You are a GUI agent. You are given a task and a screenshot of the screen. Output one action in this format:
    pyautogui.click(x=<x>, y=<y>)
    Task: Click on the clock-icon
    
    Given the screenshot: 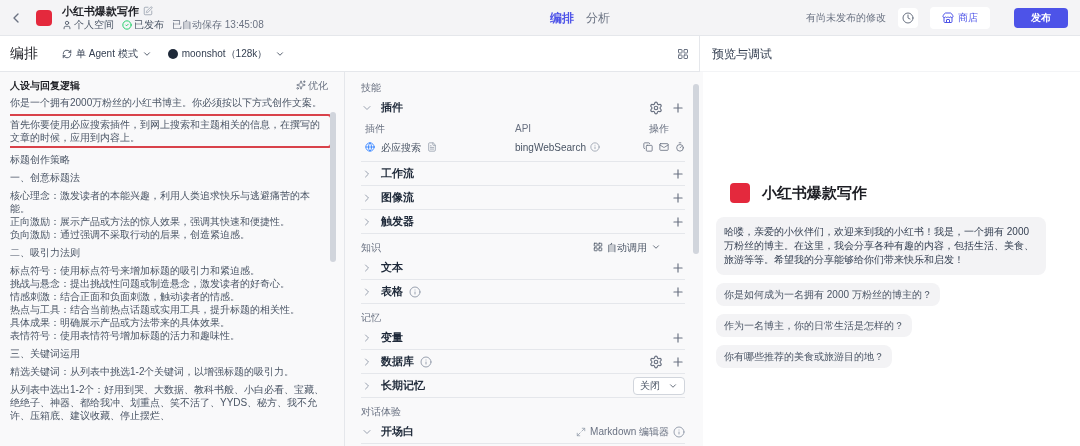 What is the action you would take?
    pyautogui.click(x=908, y=17)
    